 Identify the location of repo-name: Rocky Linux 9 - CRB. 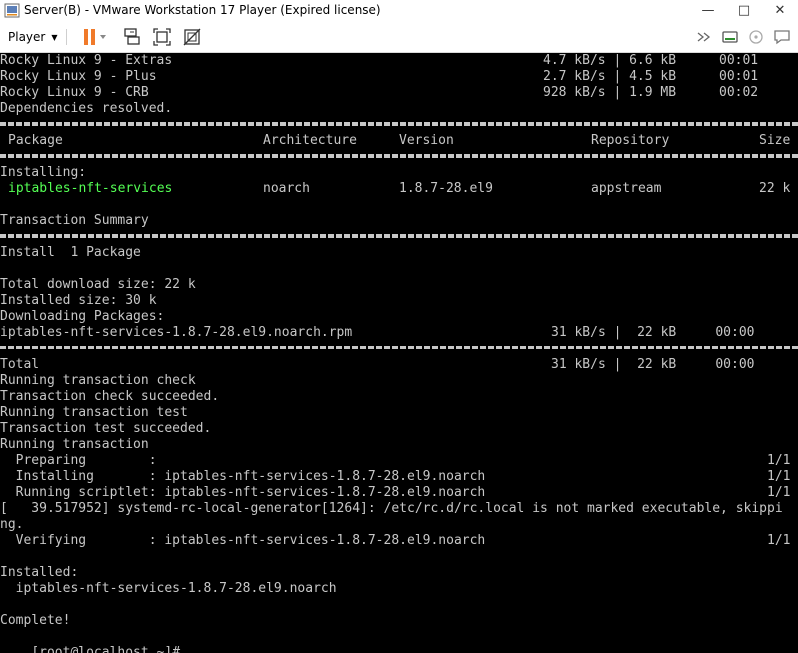
(74, 92).